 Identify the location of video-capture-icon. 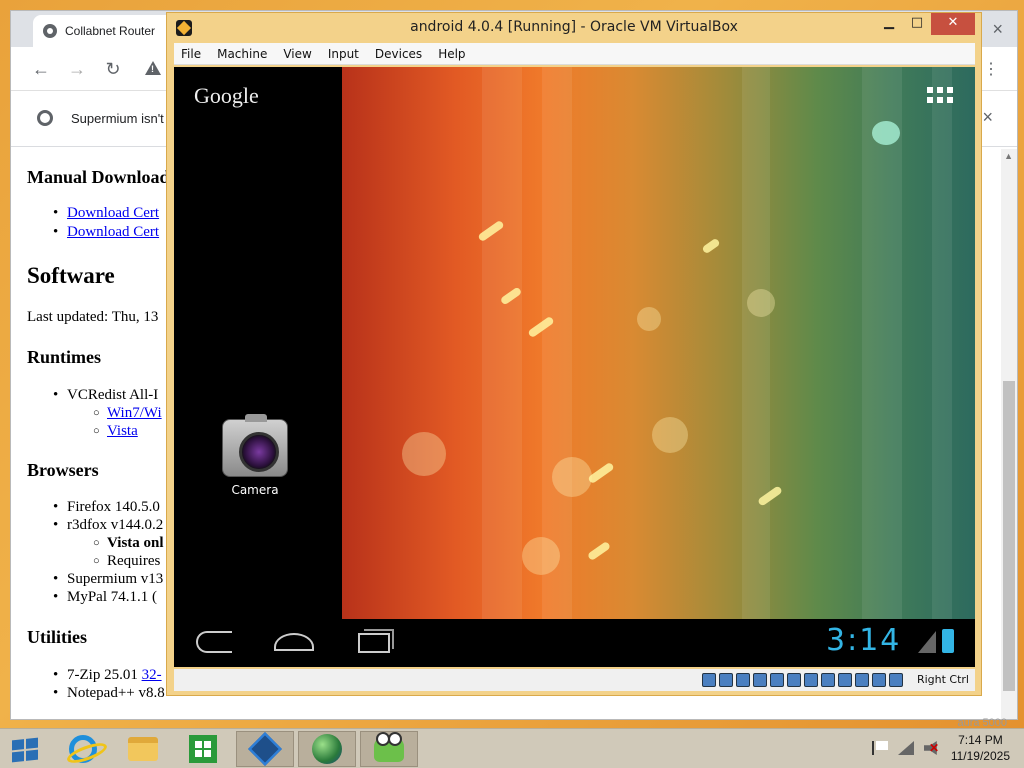
(828, 680).